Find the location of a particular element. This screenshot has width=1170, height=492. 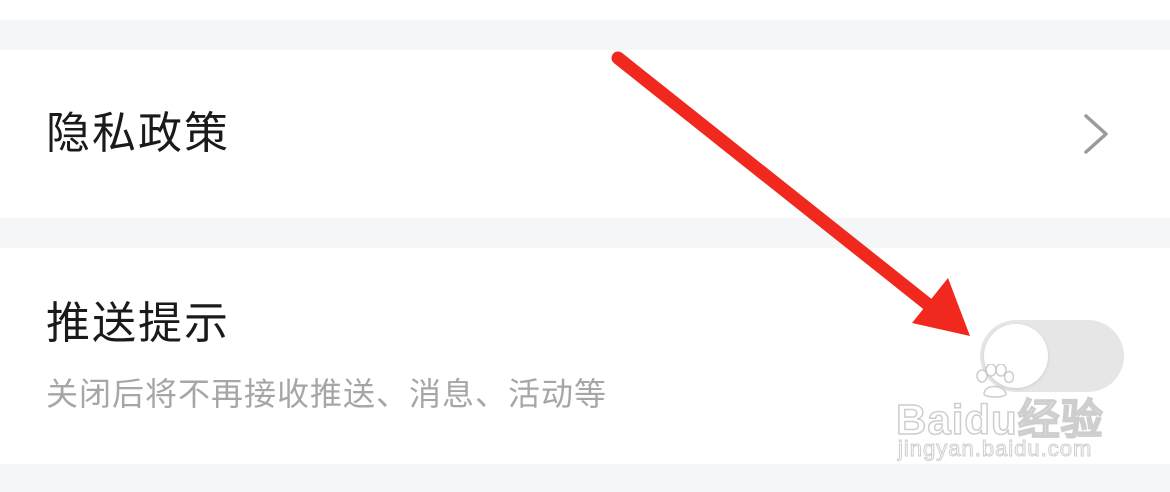

privacy-policy-label: 隐私政策 is located at coordinates (138, 133).